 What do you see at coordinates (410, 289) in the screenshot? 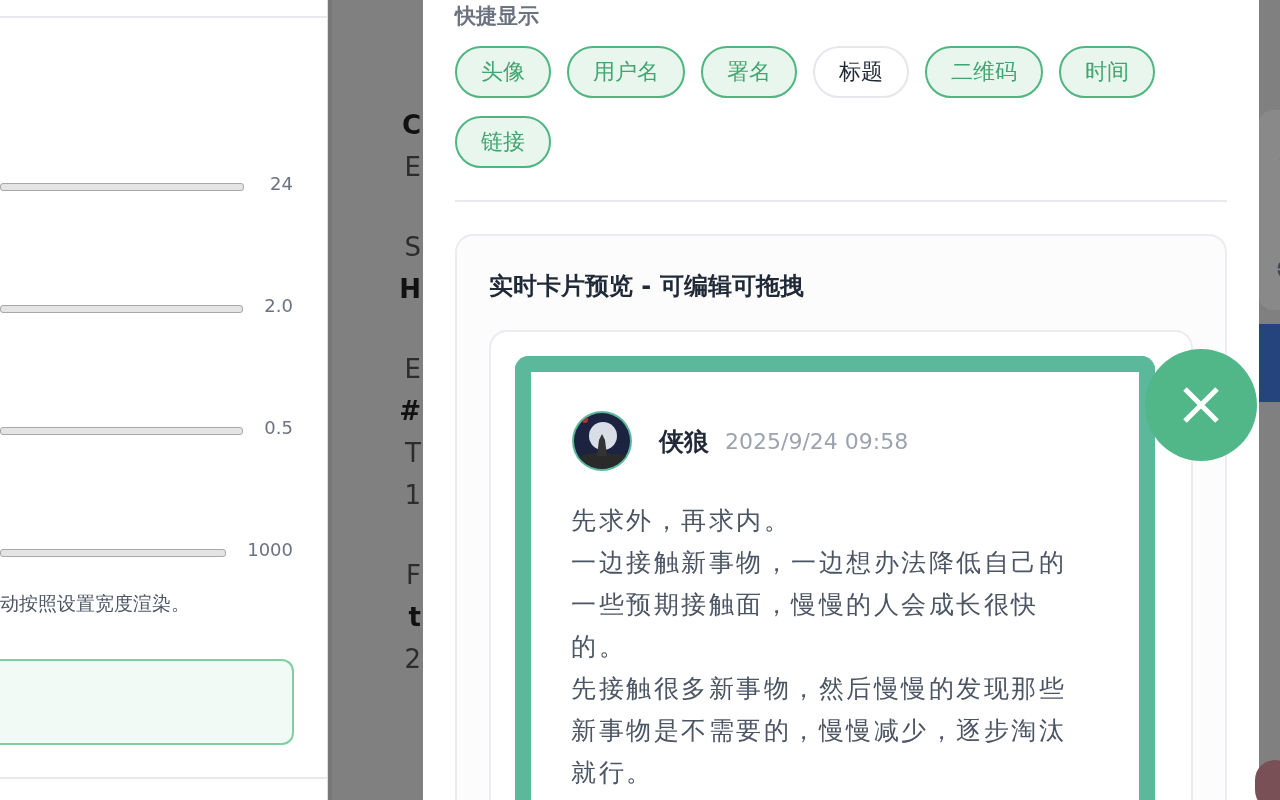
I see `background-text: H` at bounding box center [410, 289].